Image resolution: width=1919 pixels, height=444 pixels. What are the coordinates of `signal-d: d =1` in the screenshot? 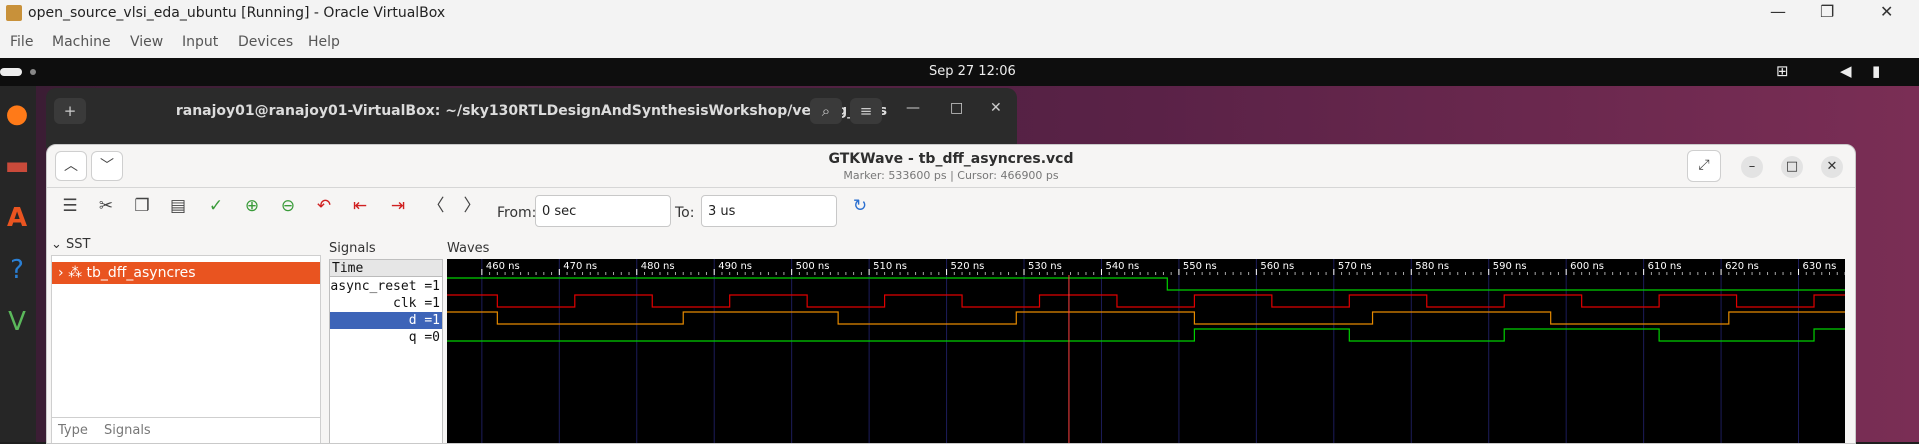 It's located at (386, 320).